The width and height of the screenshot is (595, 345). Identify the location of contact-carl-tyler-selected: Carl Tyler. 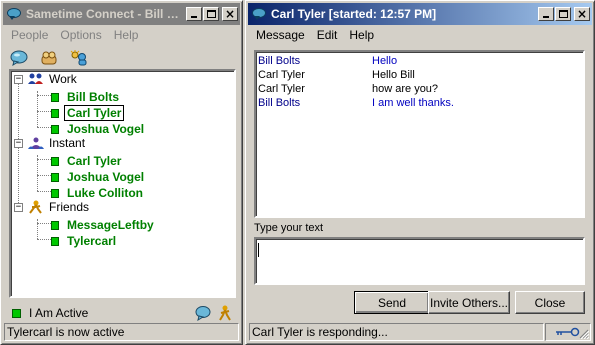
(88, 113).